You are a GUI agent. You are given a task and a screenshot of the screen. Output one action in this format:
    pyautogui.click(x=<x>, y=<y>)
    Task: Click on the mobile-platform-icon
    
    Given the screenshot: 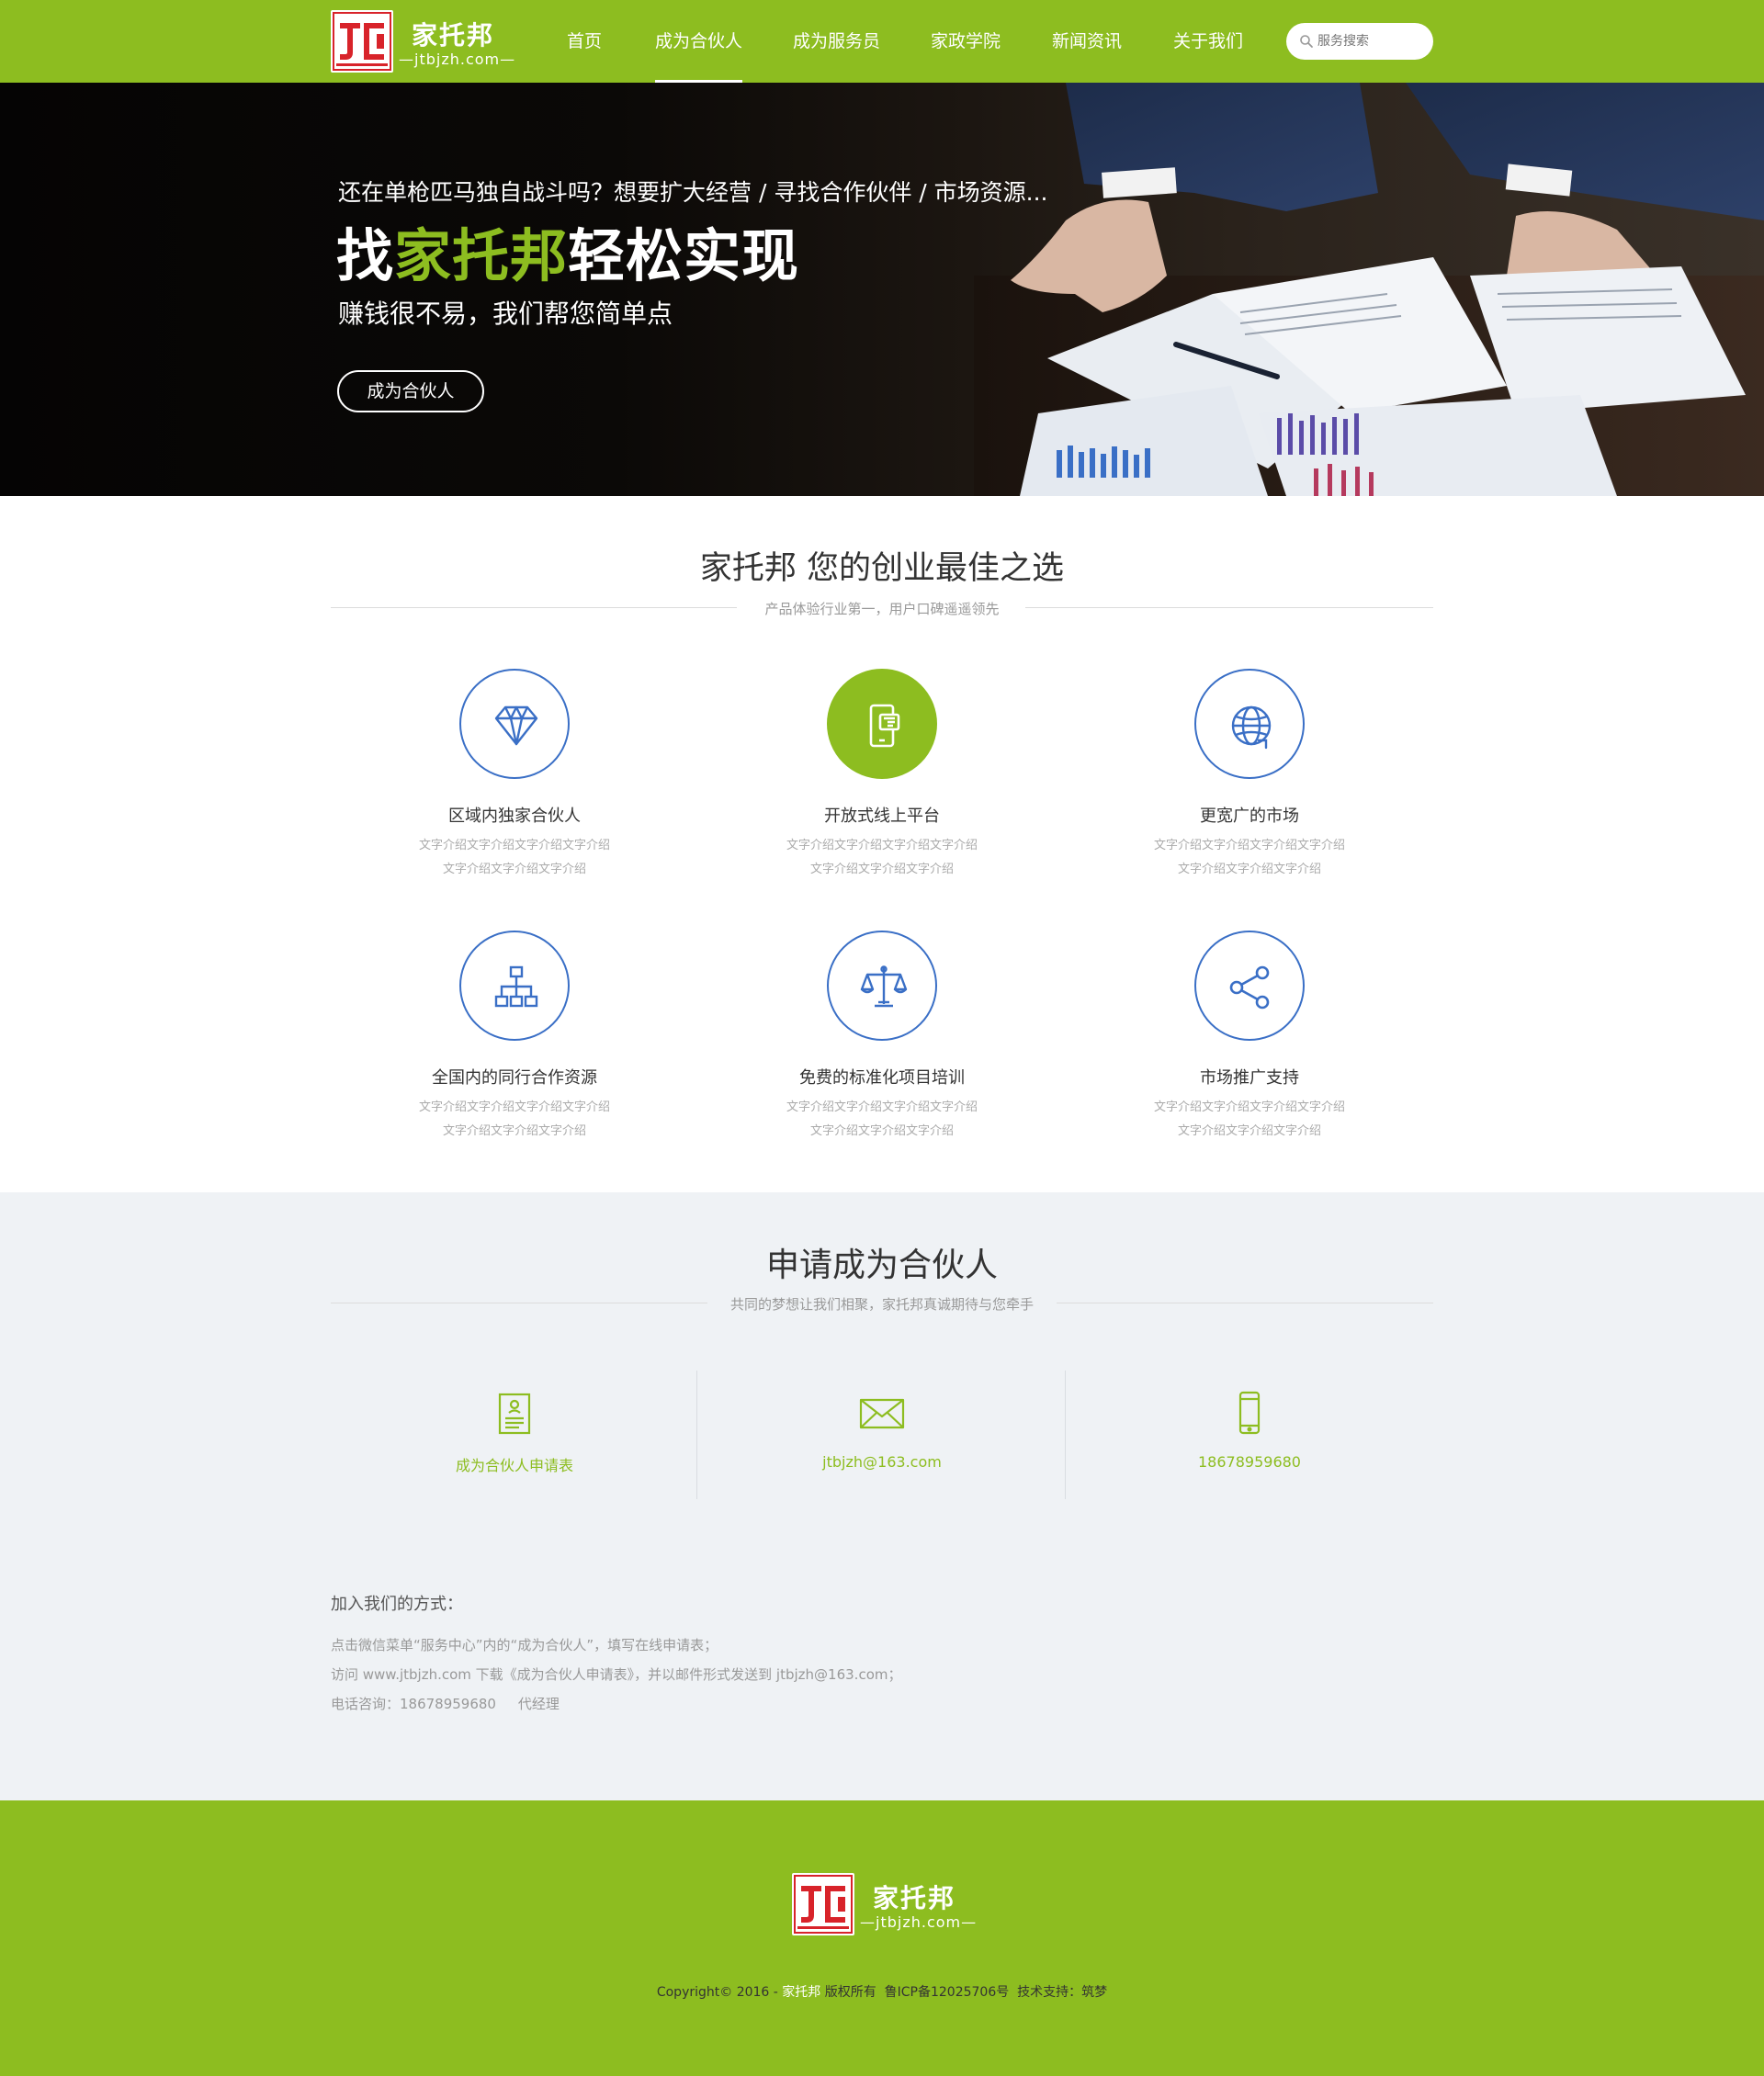 What is the action you would take?
    pyautogui.click(x=884, y=726)
    